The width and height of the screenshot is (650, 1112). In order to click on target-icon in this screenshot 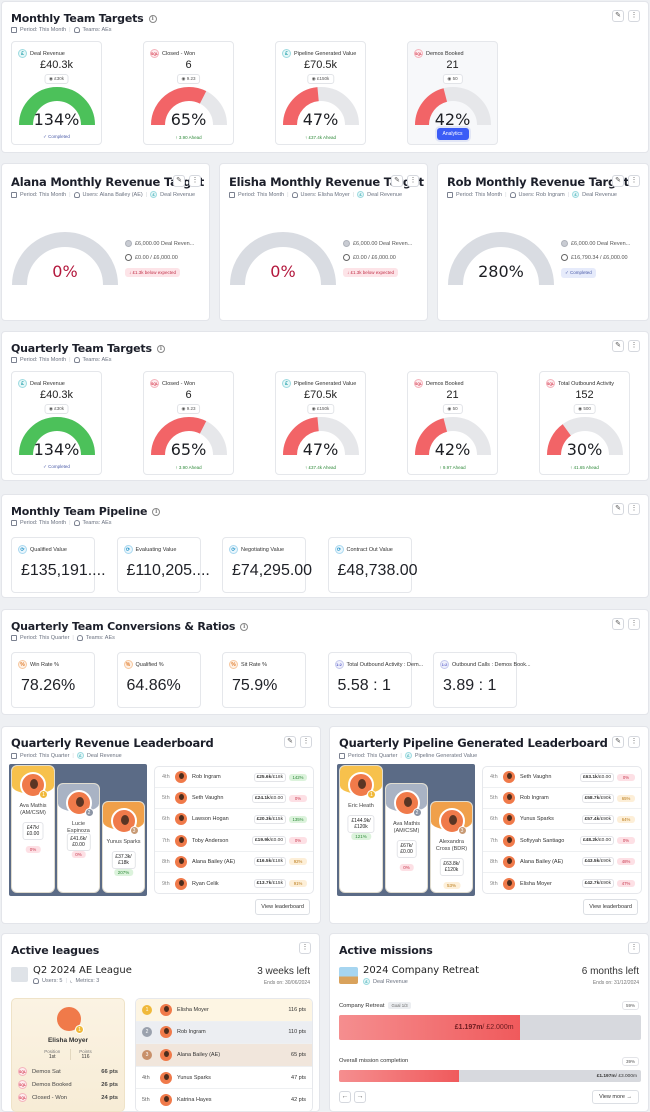, I will do `click(128, 243)`.